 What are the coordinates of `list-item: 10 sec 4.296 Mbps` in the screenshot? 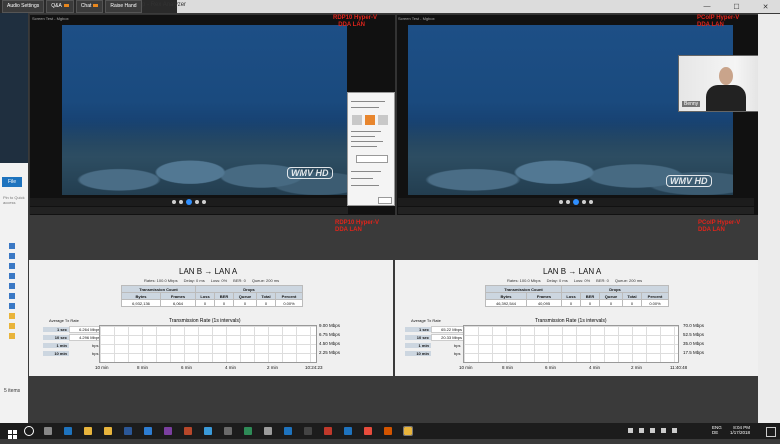 It's located at (73, 337).